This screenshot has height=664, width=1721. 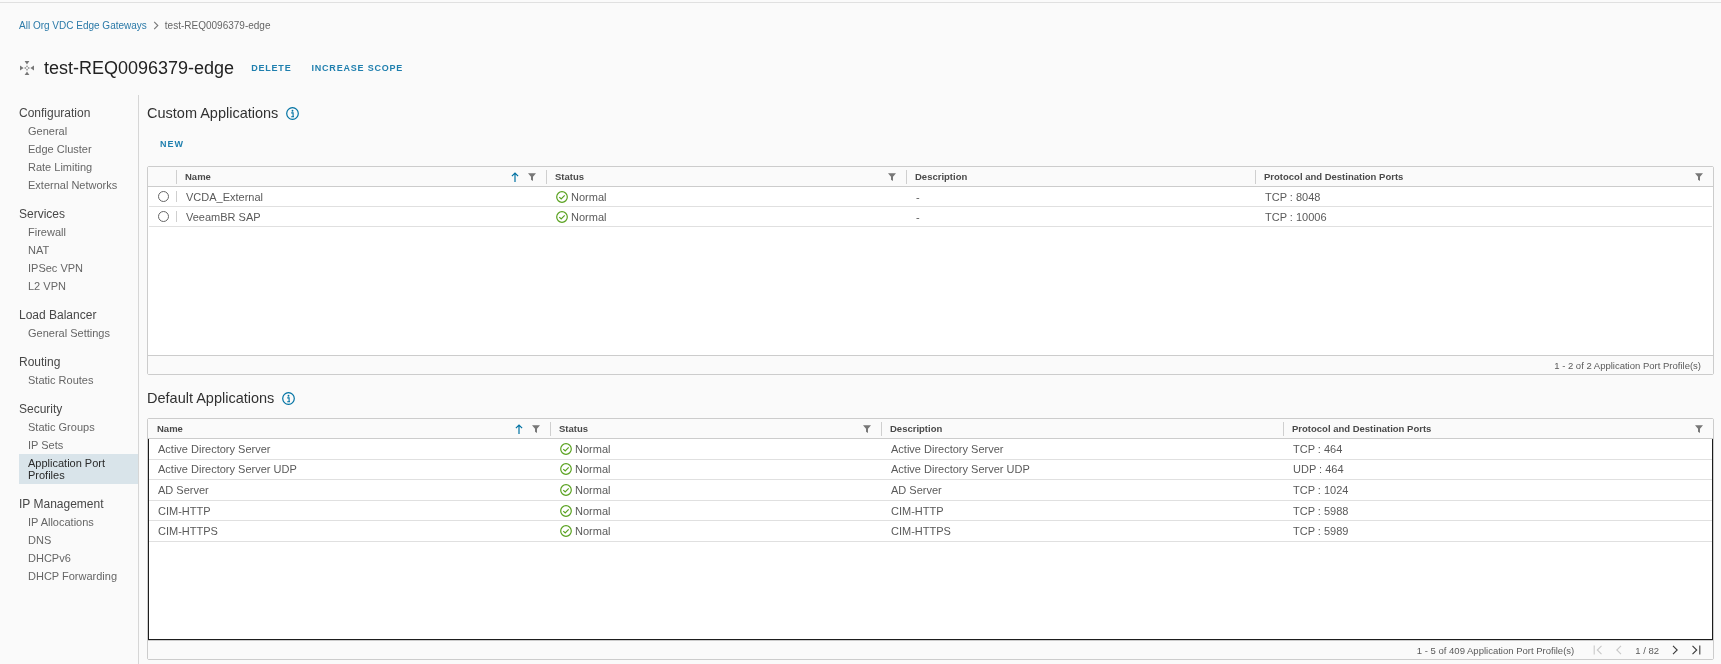 I want to click on bar-chevron-left-icon, so click(x=1598, y=650).